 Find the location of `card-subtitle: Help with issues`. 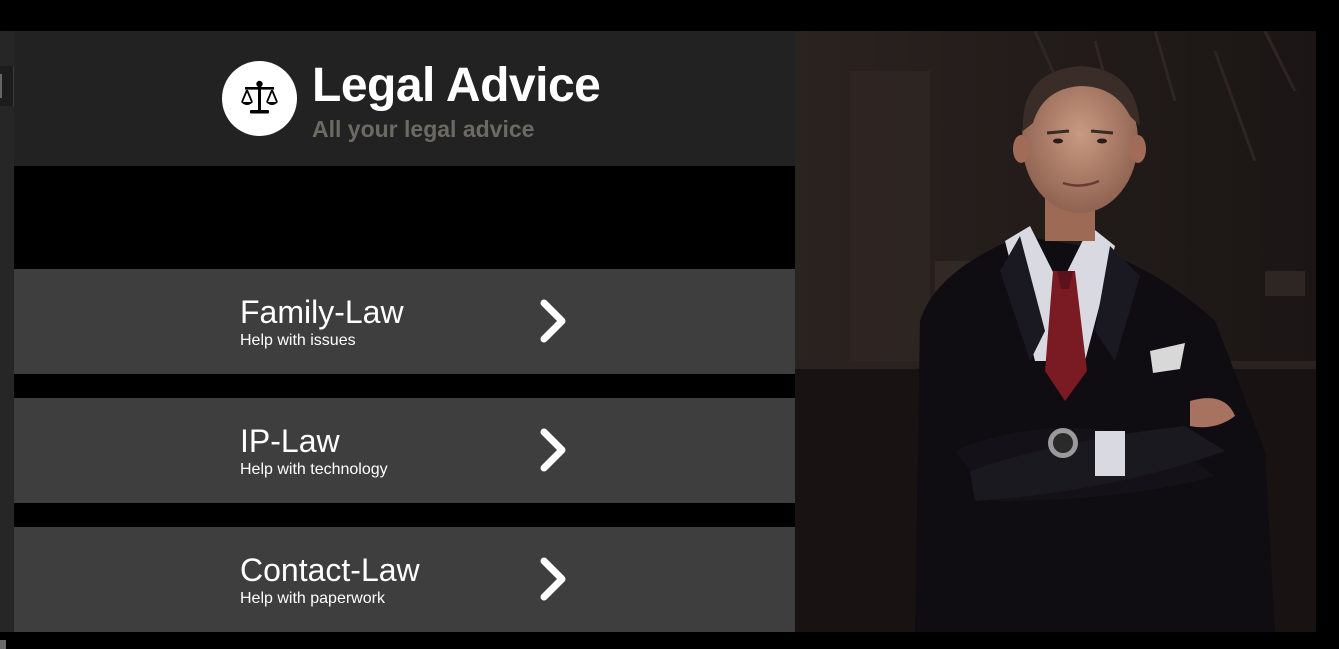

card-subtitle: Help with issues is located at coordinates (298, 340).